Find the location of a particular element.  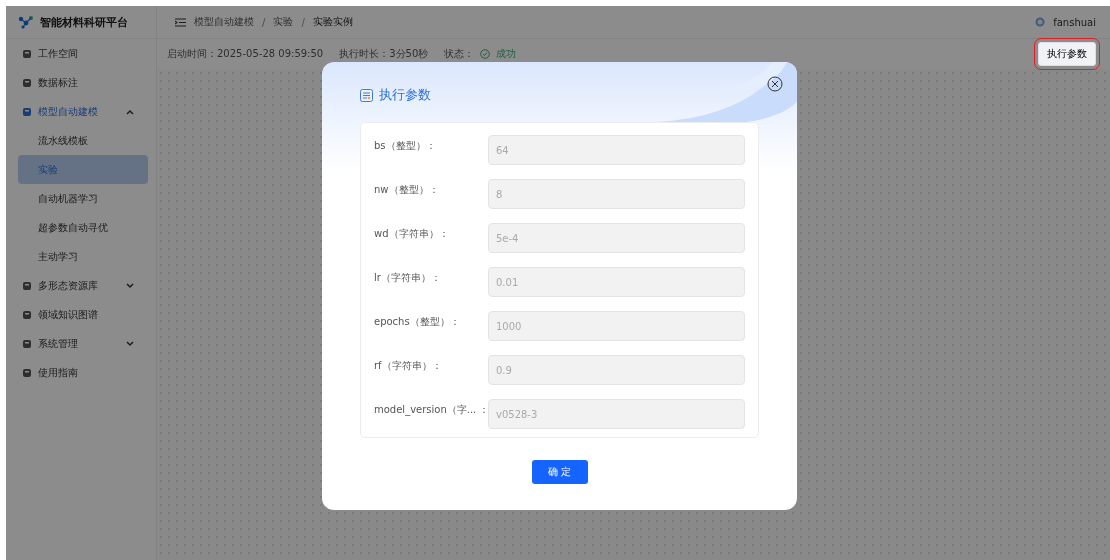

duration: 执行时长：3分50秒 is located at coordinates (384, 54).